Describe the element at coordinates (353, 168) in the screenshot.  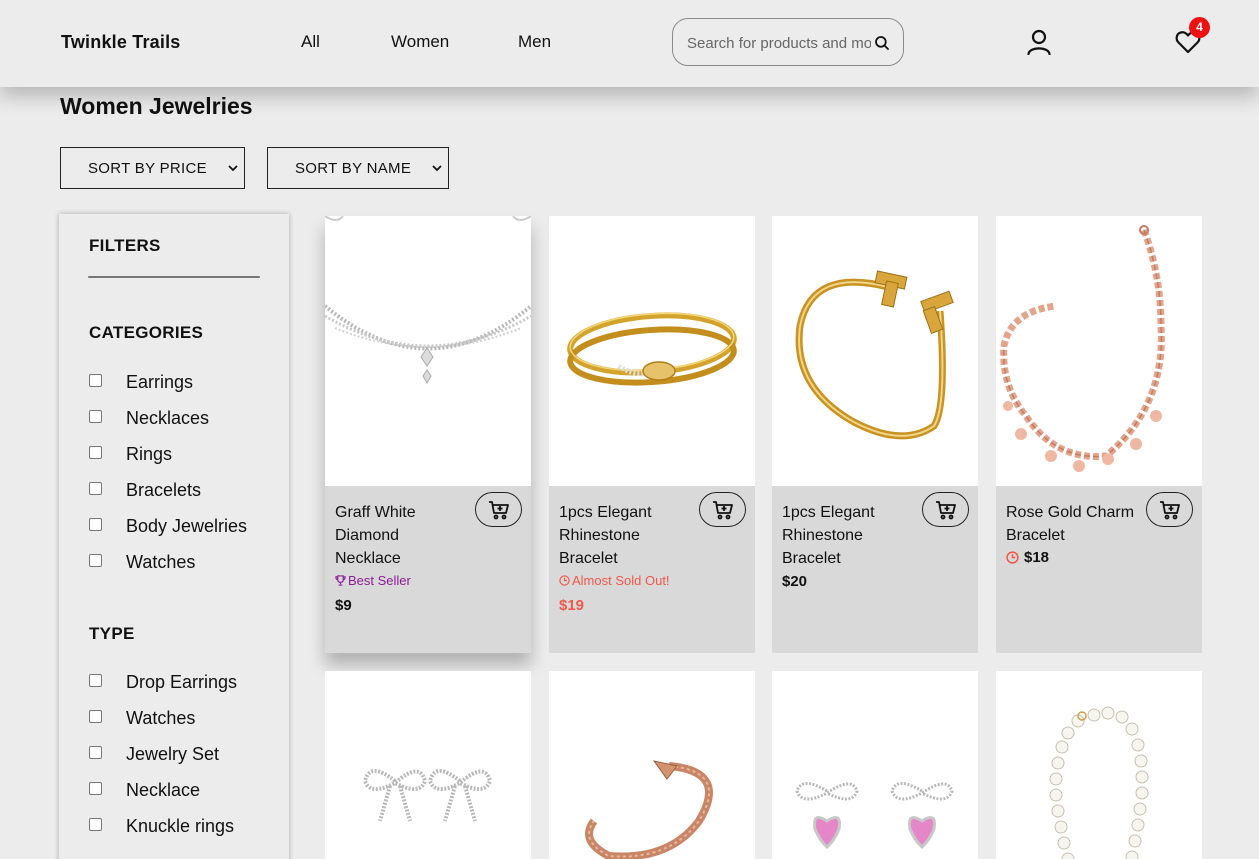
I see `sort-name-label: SORT BY NAME` at that location.